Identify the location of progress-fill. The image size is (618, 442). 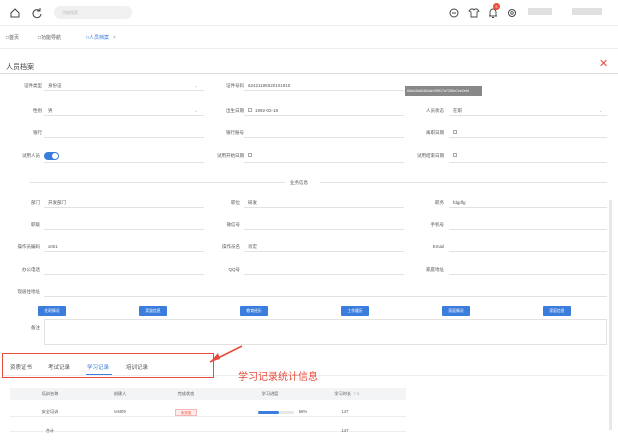
(268, 412).